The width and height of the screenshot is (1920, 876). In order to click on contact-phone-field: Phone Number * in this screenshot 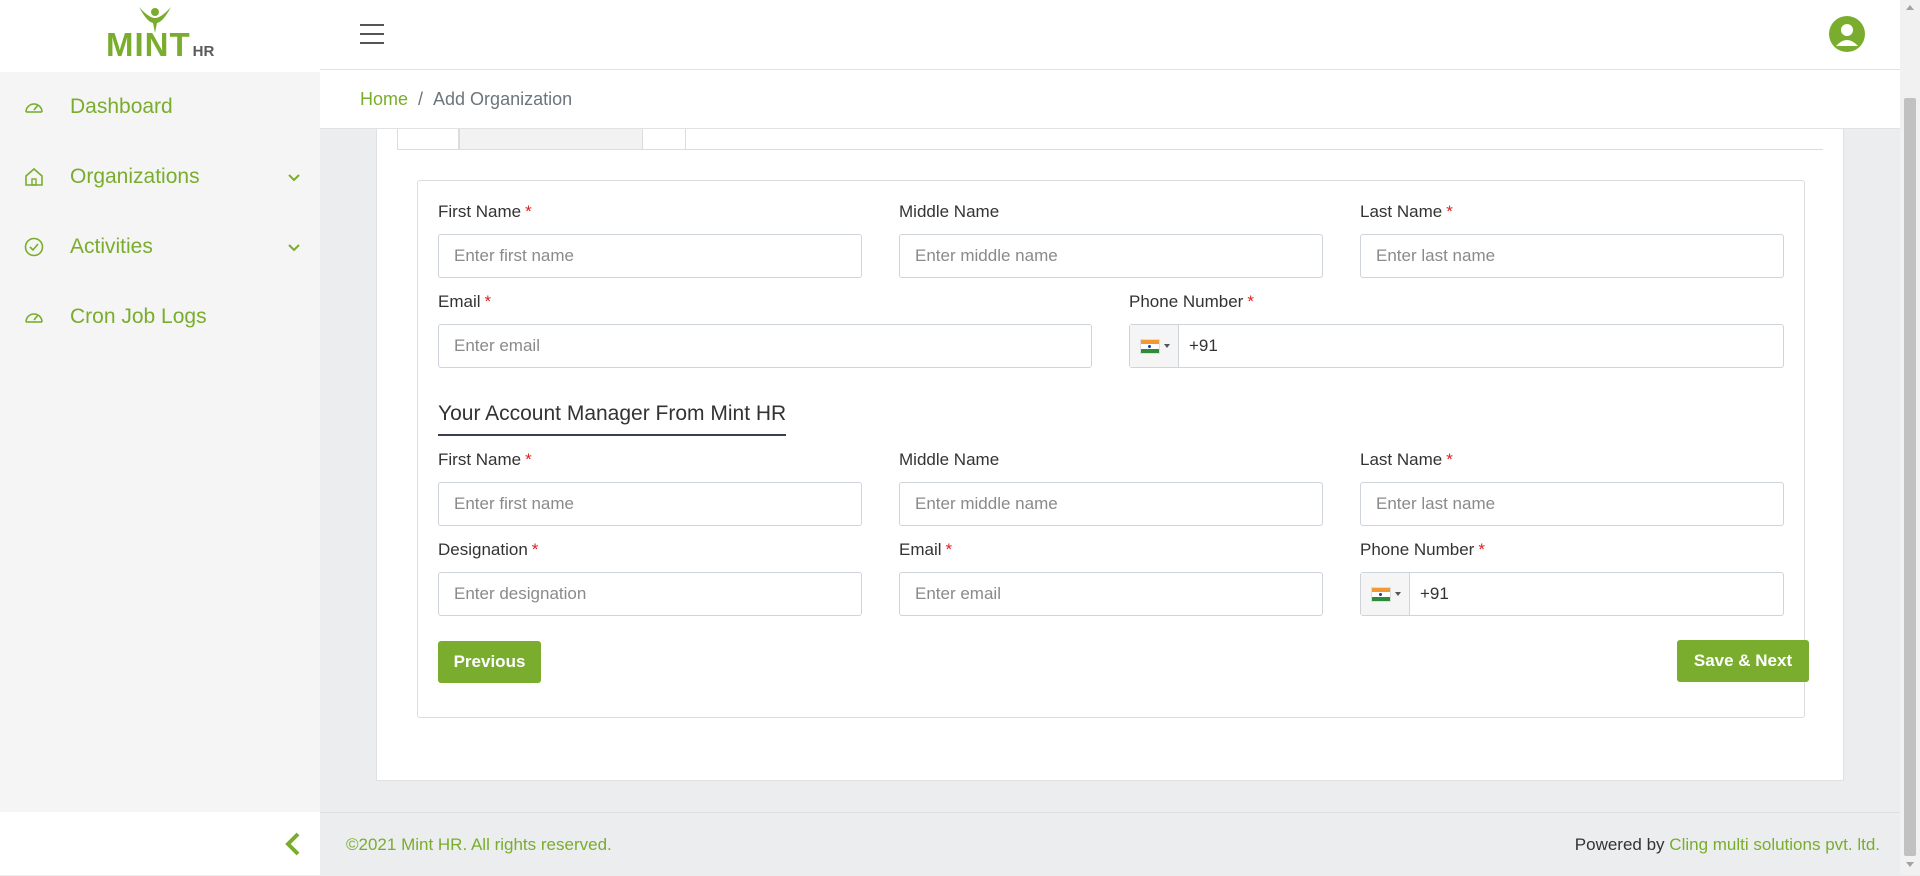, I will do `click(1456, 330)`.